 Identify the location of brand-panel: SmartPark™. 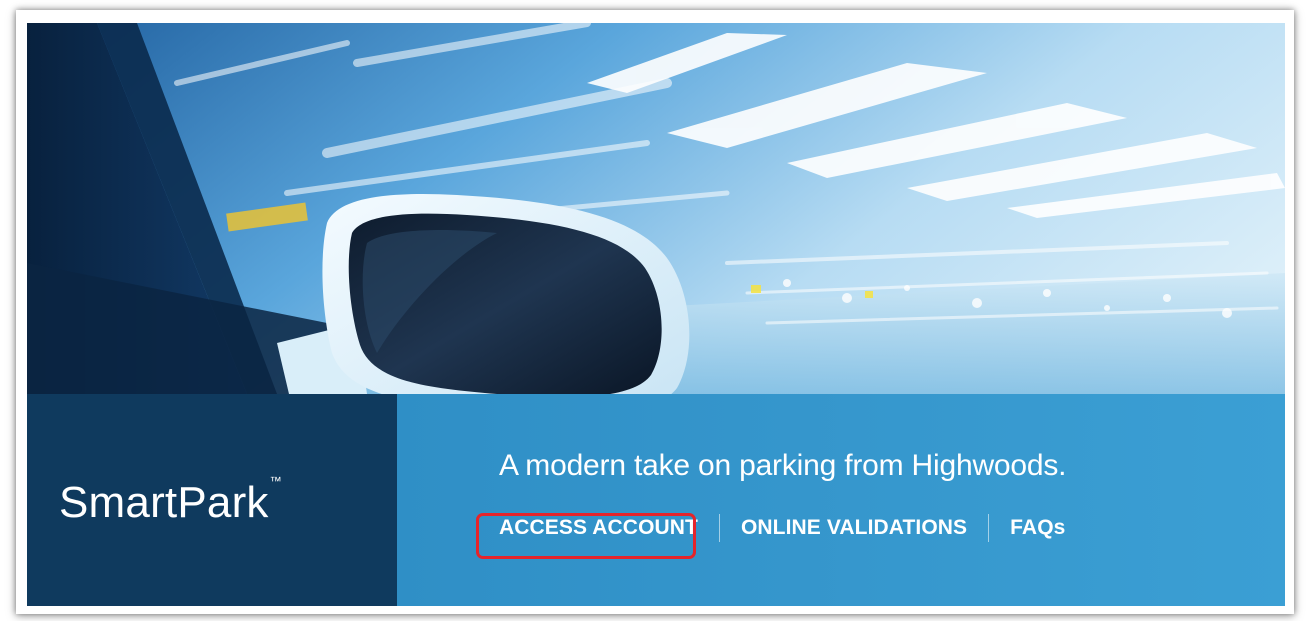
(212, 500).